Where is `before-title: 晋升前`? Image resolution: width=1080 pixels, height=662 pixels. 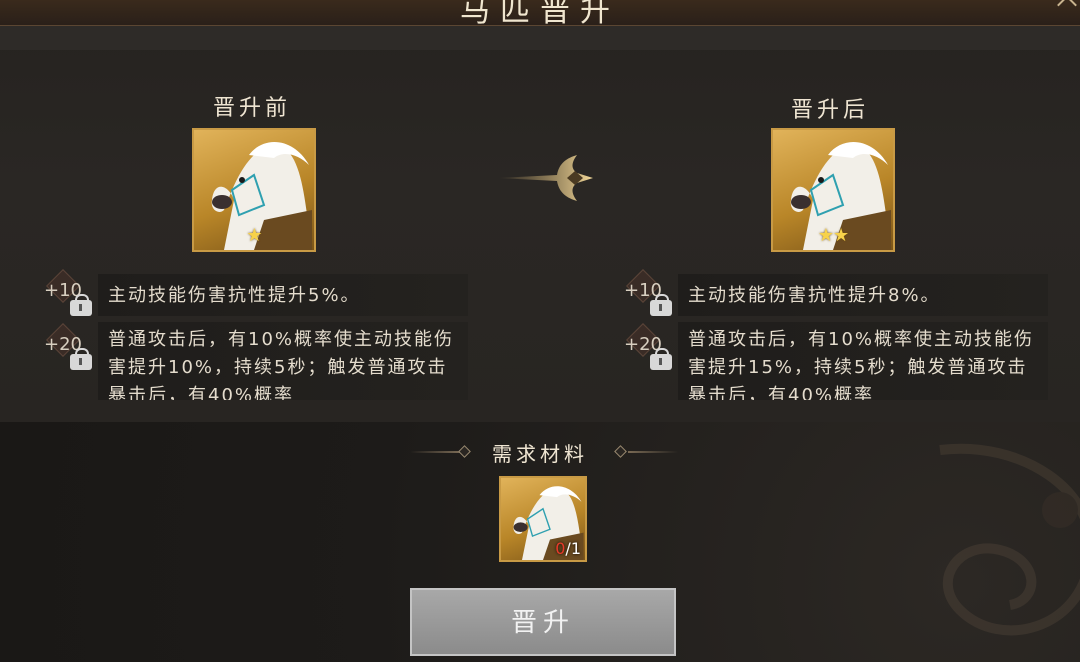
before-title: 晋升前 is located at coordinates (251, 108).